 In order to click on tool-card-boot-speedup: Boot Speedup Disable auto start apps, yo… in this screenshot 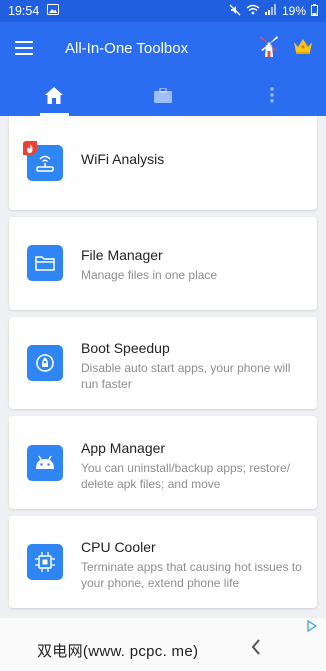, I will do `click(163, 363)`.